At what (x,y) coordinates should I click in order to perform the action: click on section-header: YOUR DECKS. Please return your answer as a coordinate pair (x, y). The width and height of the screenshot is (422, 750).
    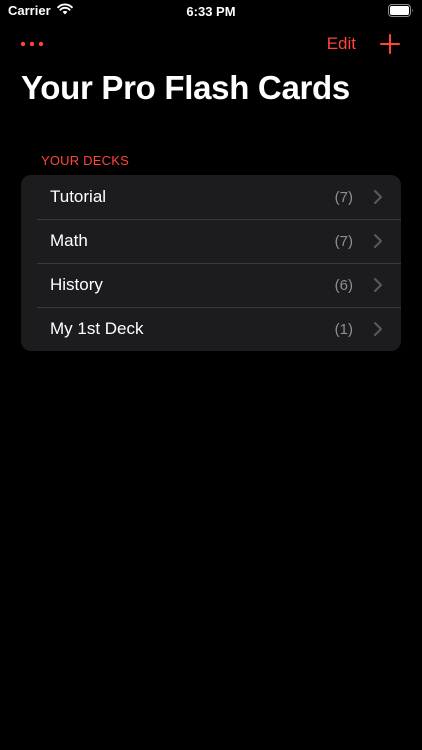
    Looking at the image, I should click on (85, 160).